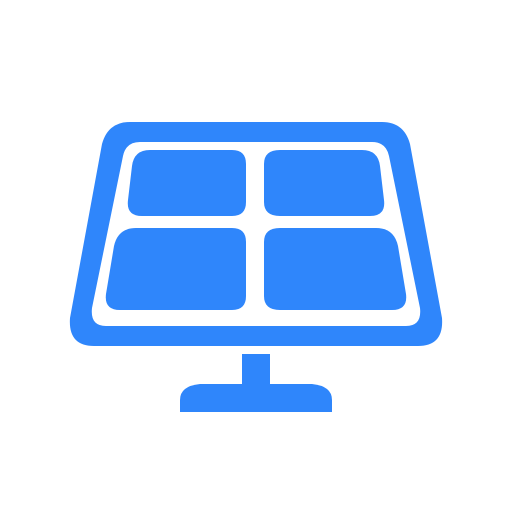  I want to click on panel-cell-bottom-left, so click(176, 269).